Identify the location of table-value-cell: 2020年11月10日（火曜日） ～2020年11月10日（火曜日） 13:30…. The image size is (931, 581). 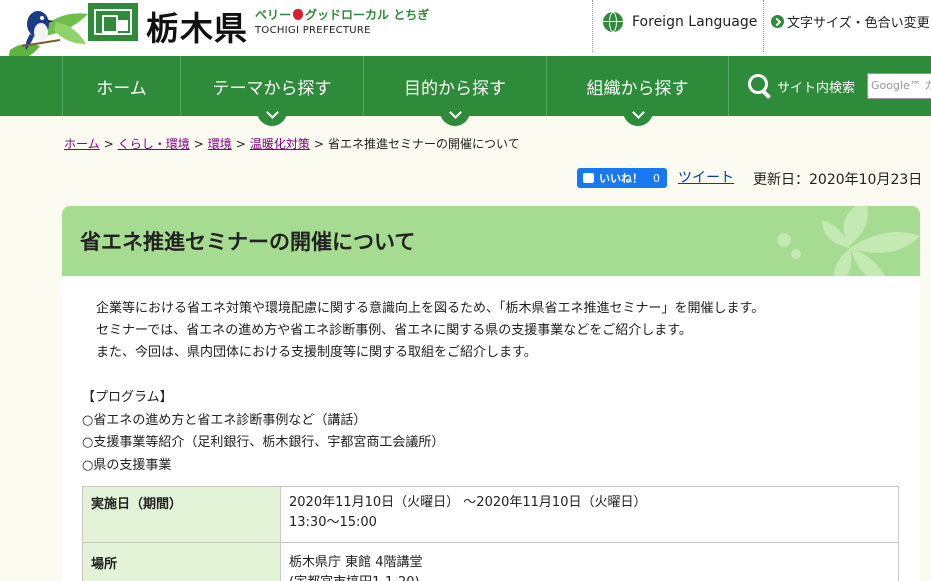
(589, 514).